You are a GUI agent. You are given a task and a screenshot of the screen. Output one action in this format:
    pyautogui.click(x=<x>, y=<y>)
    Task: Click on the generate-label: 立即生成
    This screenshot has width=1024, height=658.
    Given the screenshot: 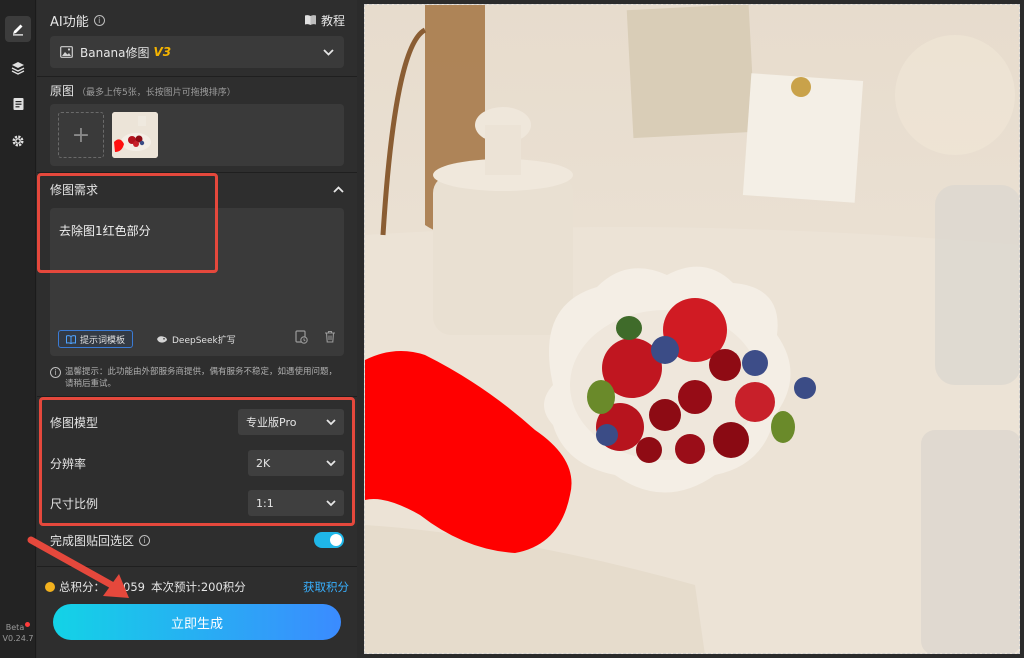 What is the action you would take?
    pyautogui.click(x=196, y=624)
    